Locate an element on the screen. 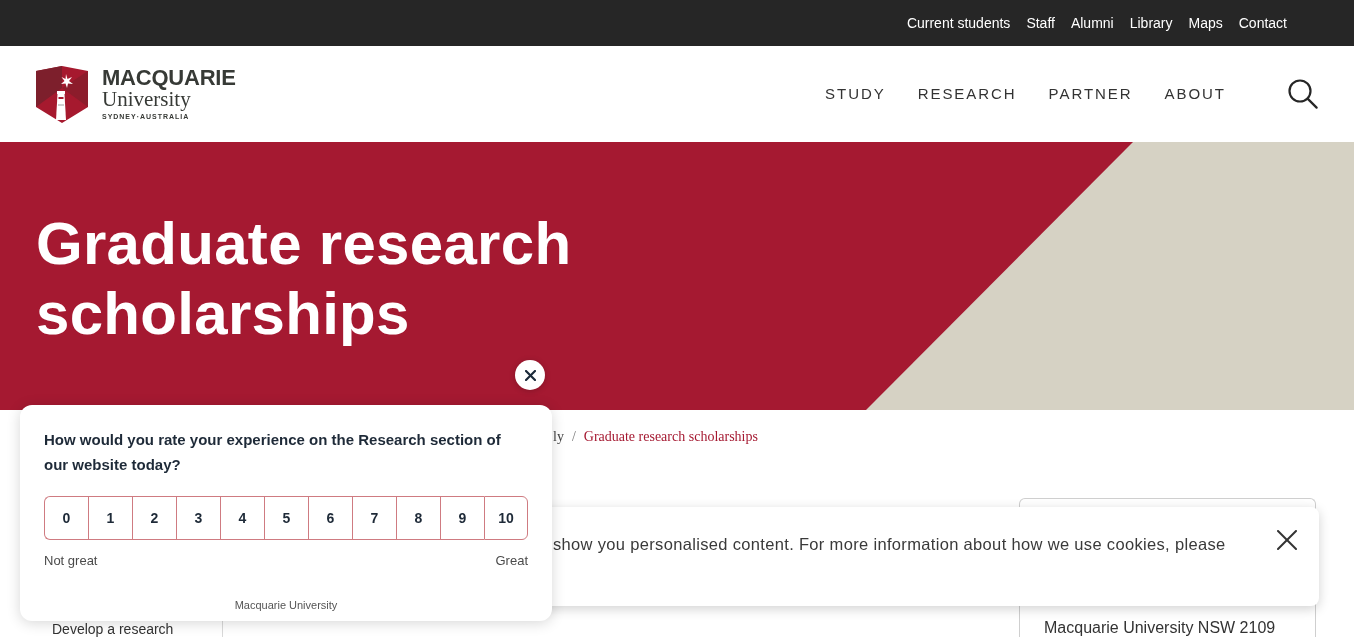  survey-footer: Macquarie University is located at coordinates (286, 605).